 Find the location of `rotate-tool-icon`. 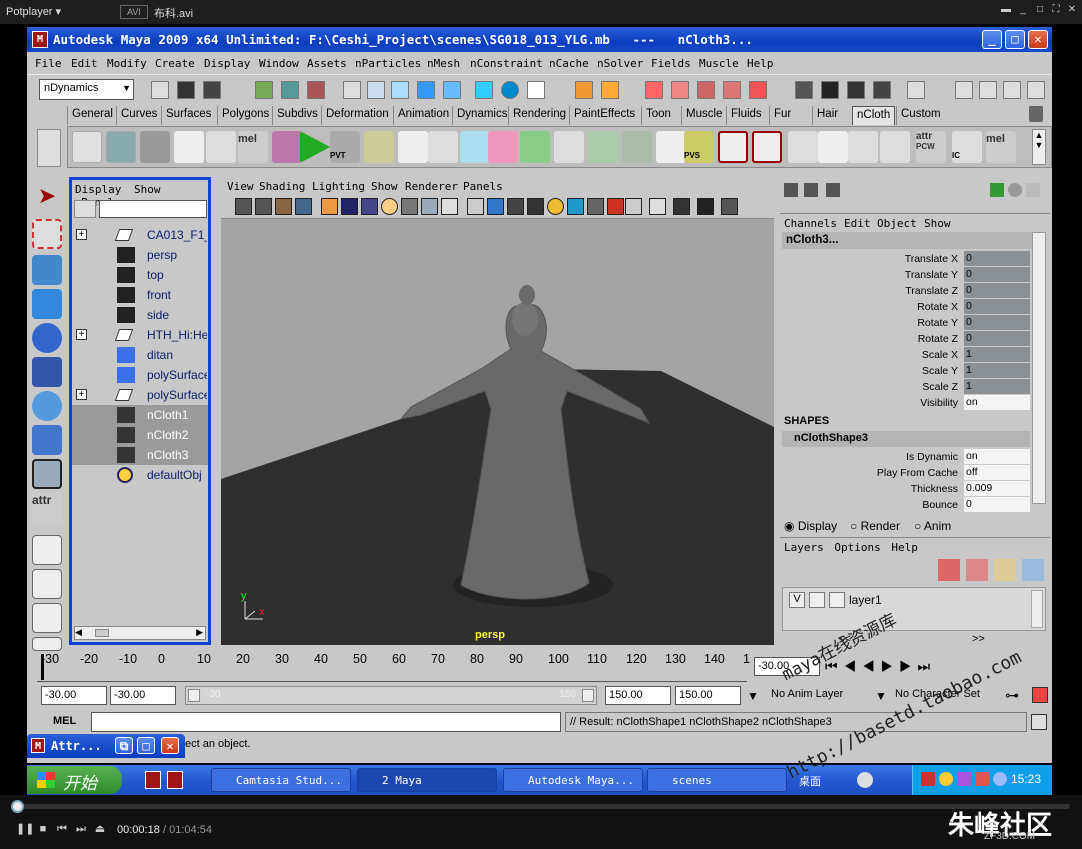

rotate-tool-icon is located at coordinates (47, 338).